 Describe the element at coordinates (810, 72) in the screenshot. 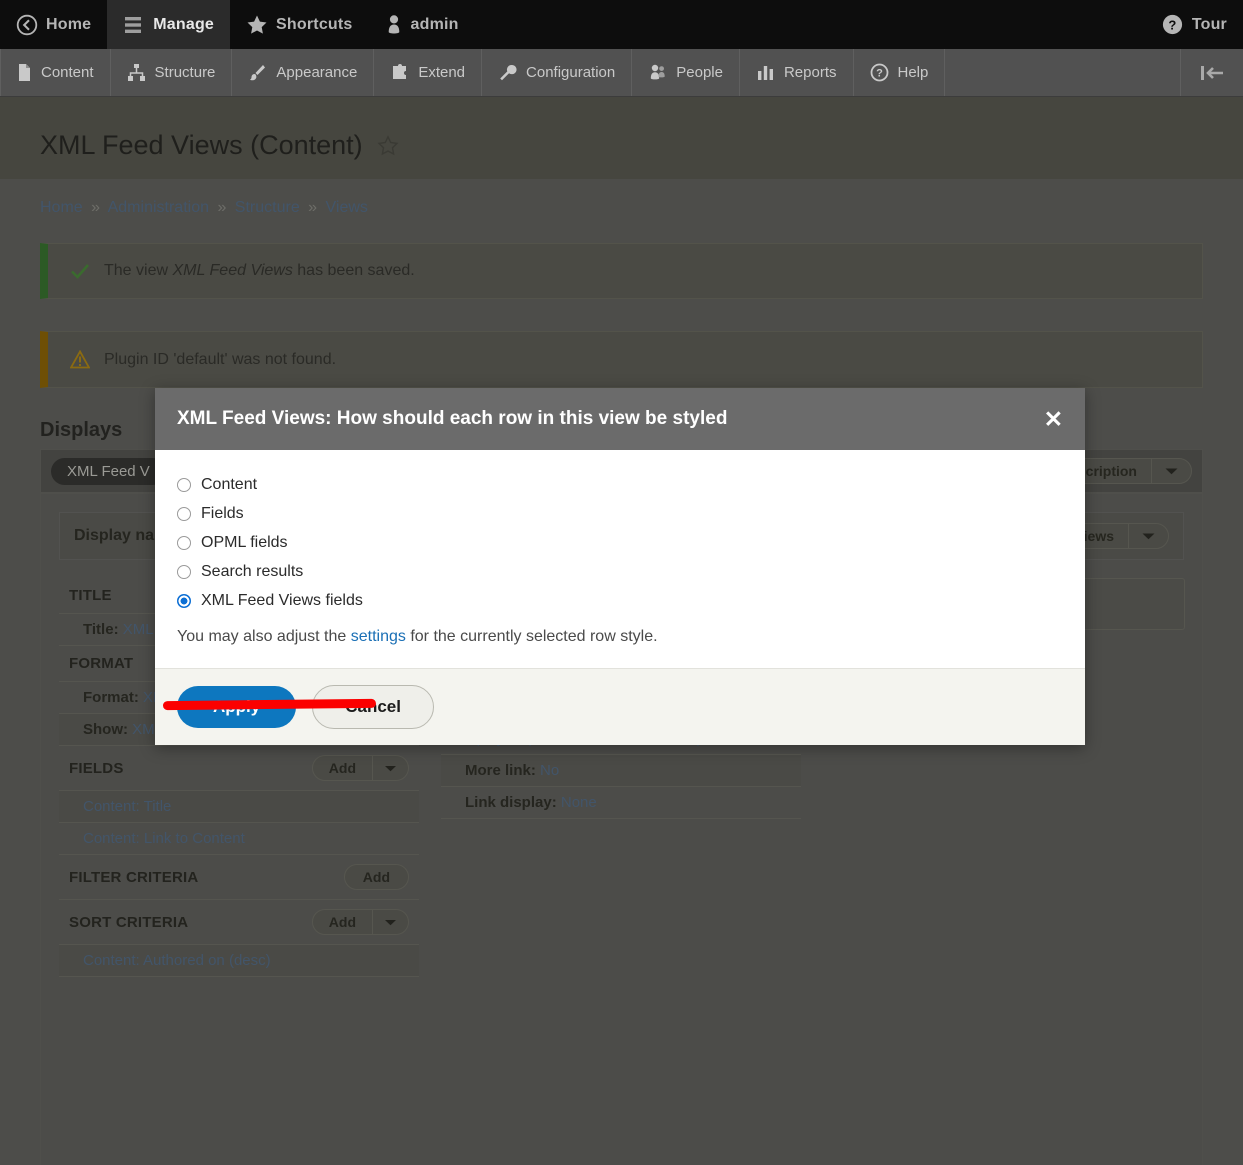

I see `sub-label-reports: Reports` at that location.